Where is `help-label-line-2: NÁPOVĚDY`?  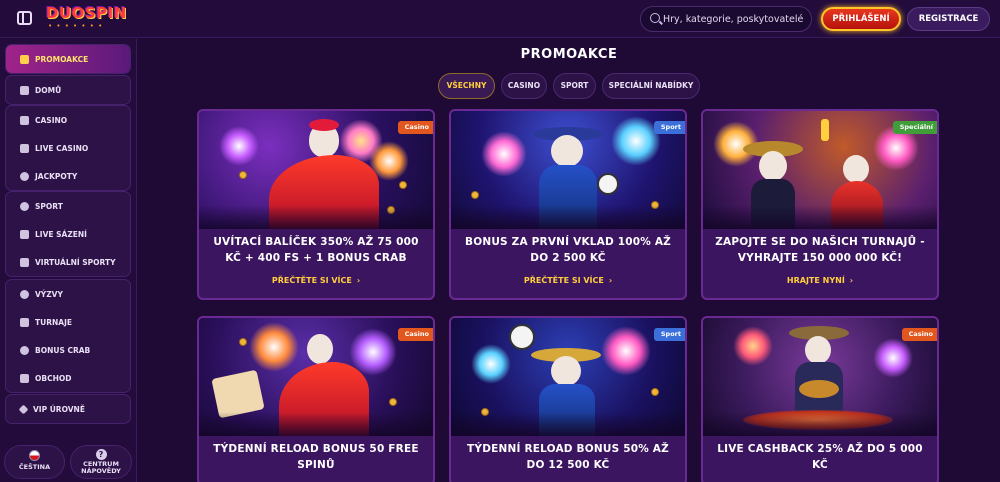
help-label-line-2: NÁPOVĚDY is located at coordinates (101, 471).